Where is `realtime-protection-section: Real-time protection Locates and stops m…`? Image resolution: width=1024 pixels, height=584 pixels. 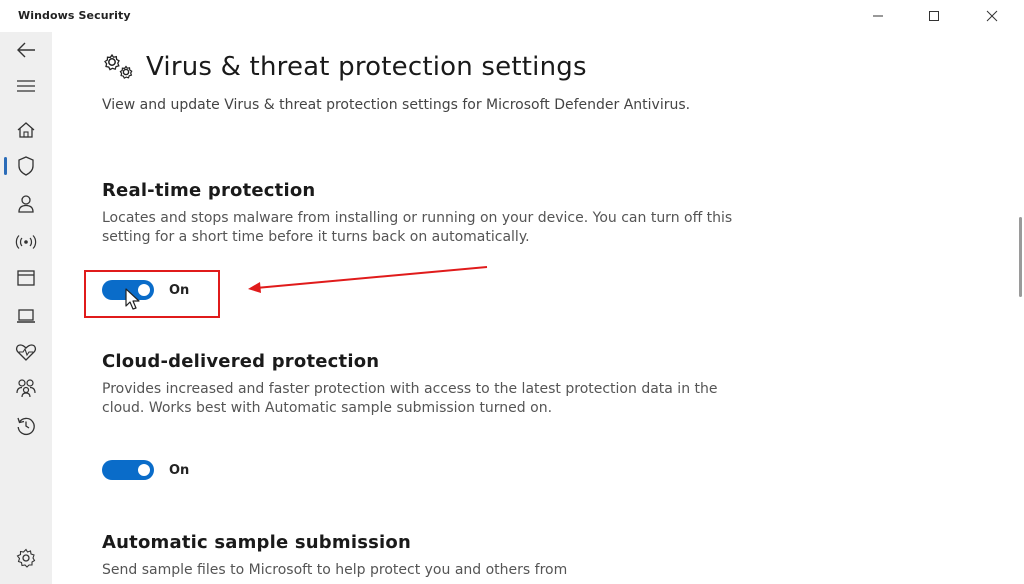 realtime-protection-section: Real-time protection Locates and stops m… is located at coordinates (422, 213).